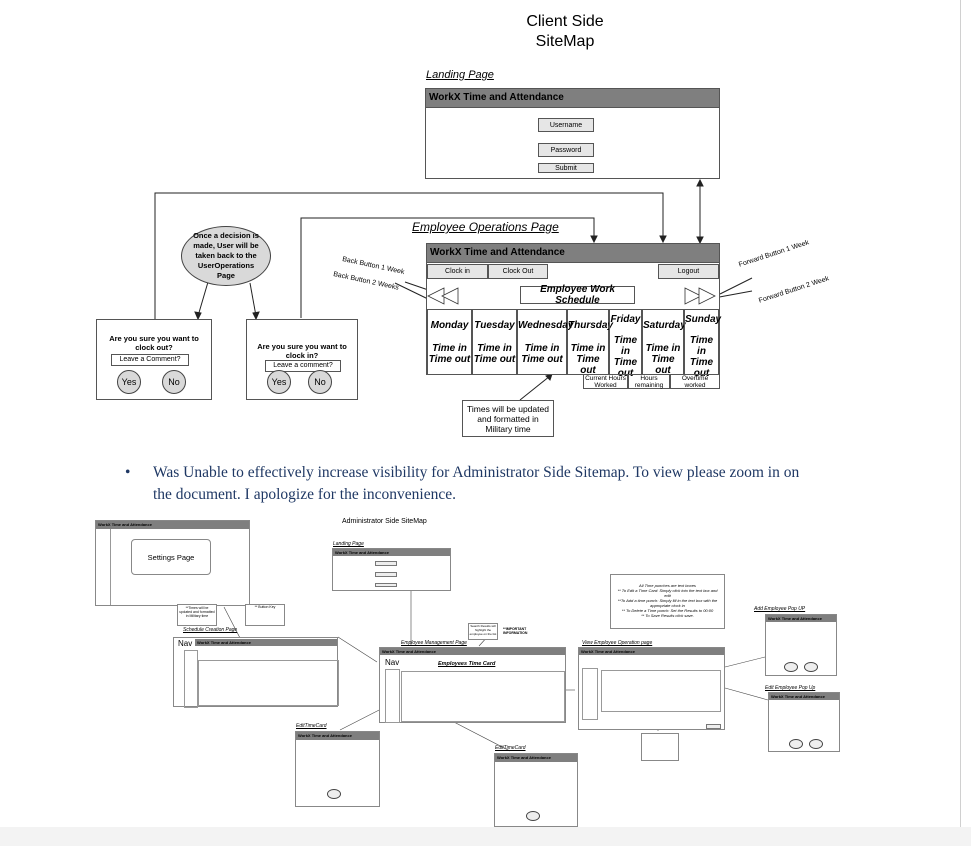 The height and width of the screenshot is (846, 971). Describe the element at coordinates (467, 664) in the screenshot. I see `admin-employees-tc-title: Employees Time Card` at that location.